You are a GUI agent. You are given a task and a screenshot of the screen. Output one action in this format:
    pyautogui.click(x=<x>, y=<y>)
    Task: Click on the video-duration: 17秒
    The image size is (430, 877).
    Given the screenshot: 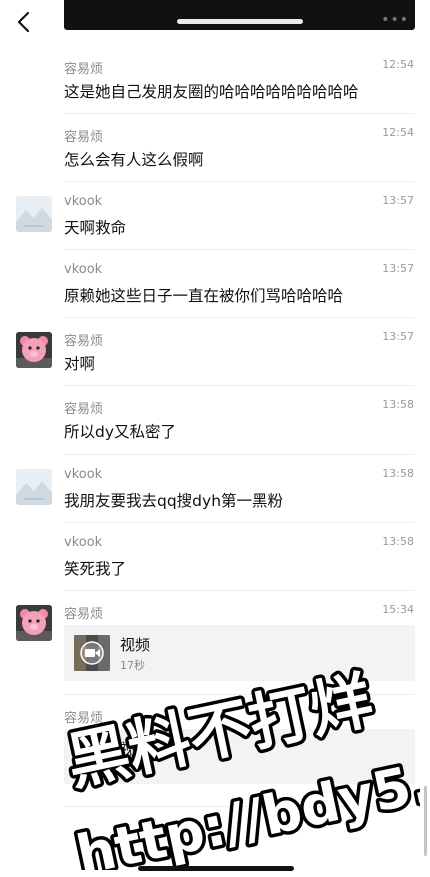 What is the action you would take?
    pyautogui.click(x=132, y=665)
    